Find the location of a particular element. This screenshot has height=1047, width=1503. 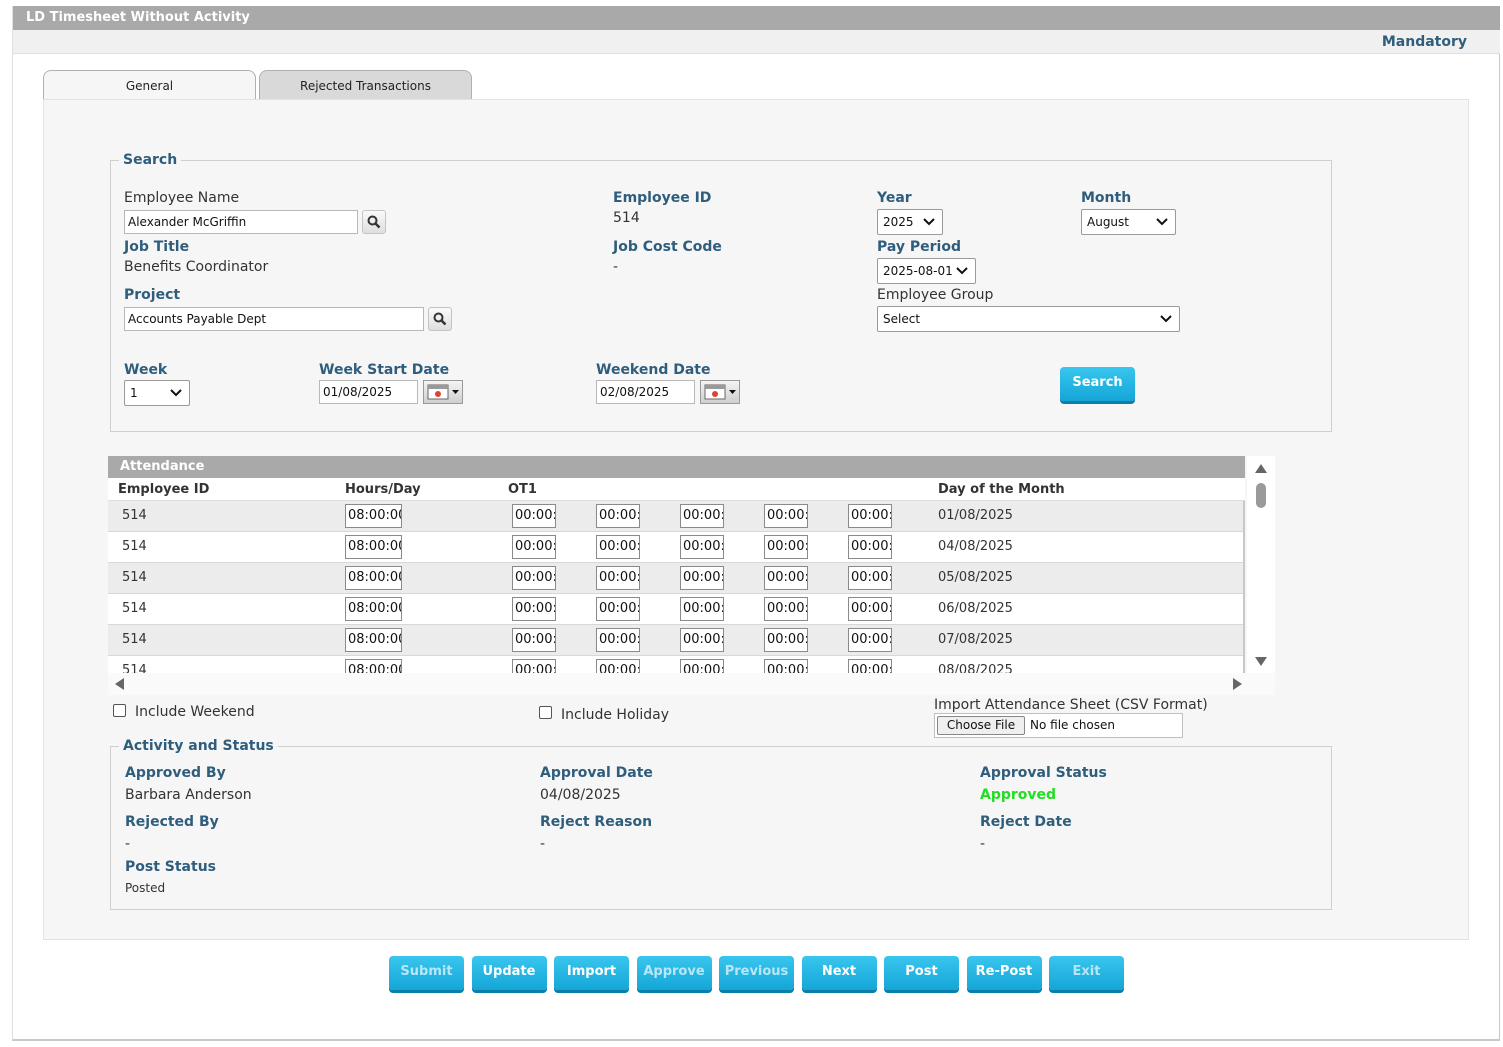

project-lookup-button is located at coordinates (440, 319).